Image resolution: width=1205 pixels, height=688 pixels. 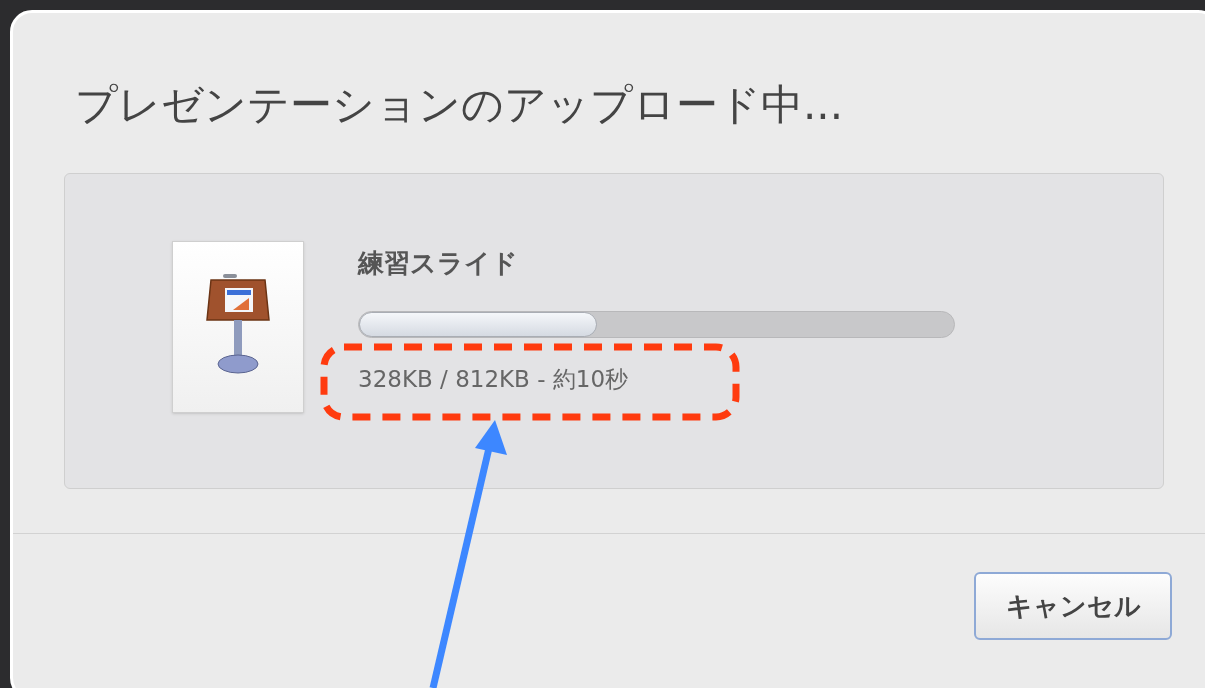 I want to click on cancel-button: キャンセル, so click(x=1073, y=606).